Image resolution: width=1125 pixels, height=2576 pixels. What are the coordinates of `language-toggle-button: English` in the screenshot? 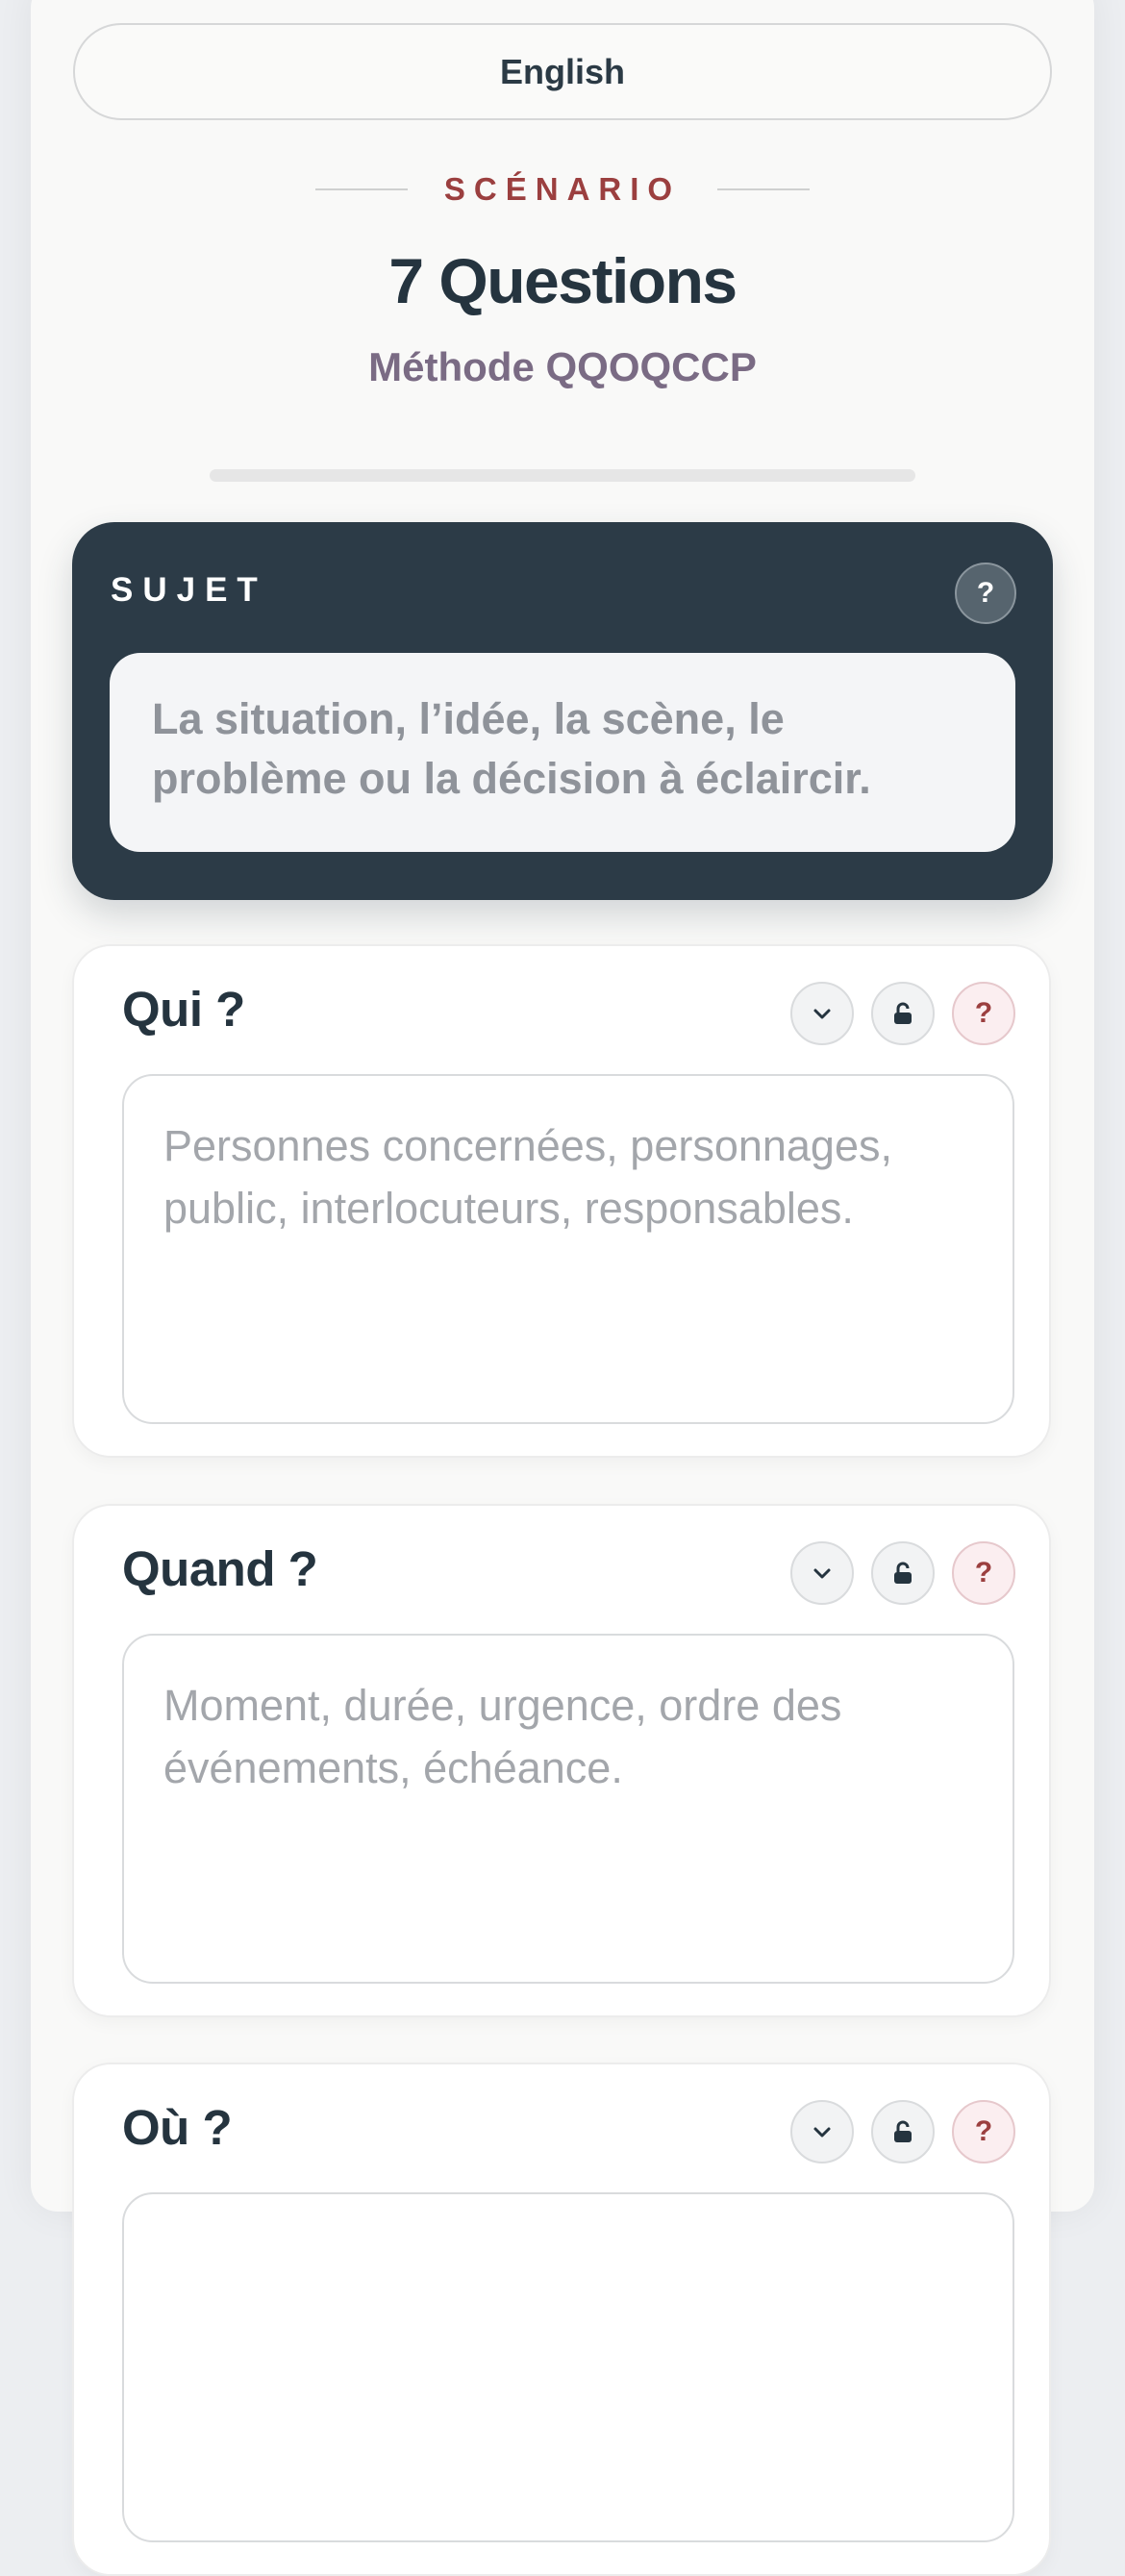 It's located at (562, 71).